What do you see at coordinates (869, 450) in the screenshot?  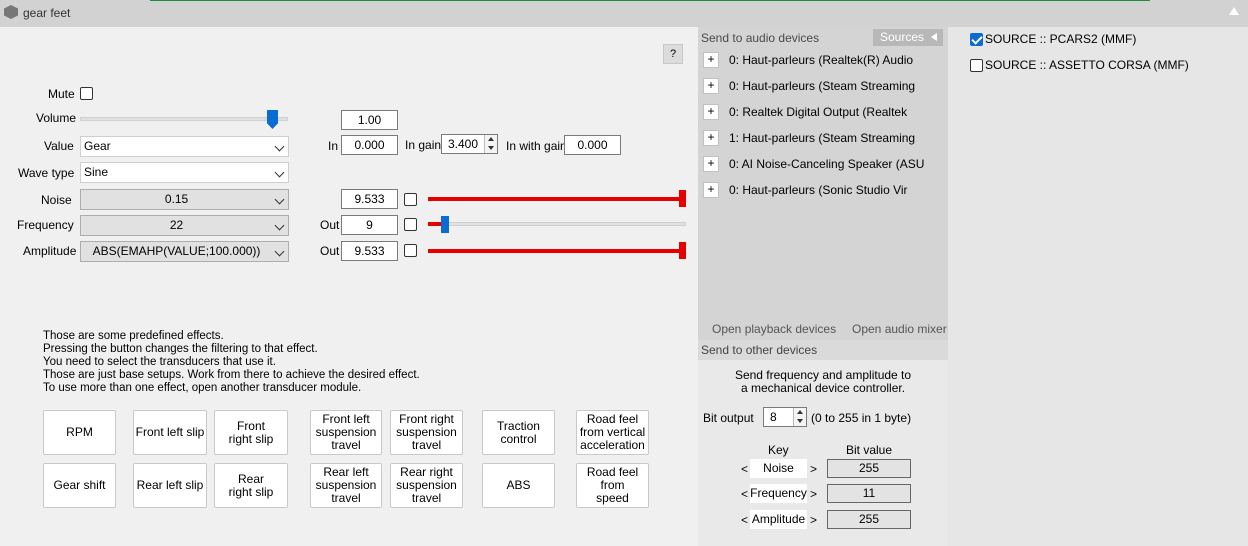 I see `bit-value-column-header: Bit value` at bounding box center [869, 450].